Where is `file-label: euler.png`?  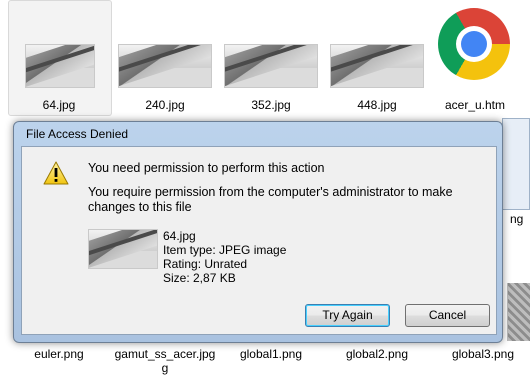 file-label: euler.png is located at coordinates (59, 354).